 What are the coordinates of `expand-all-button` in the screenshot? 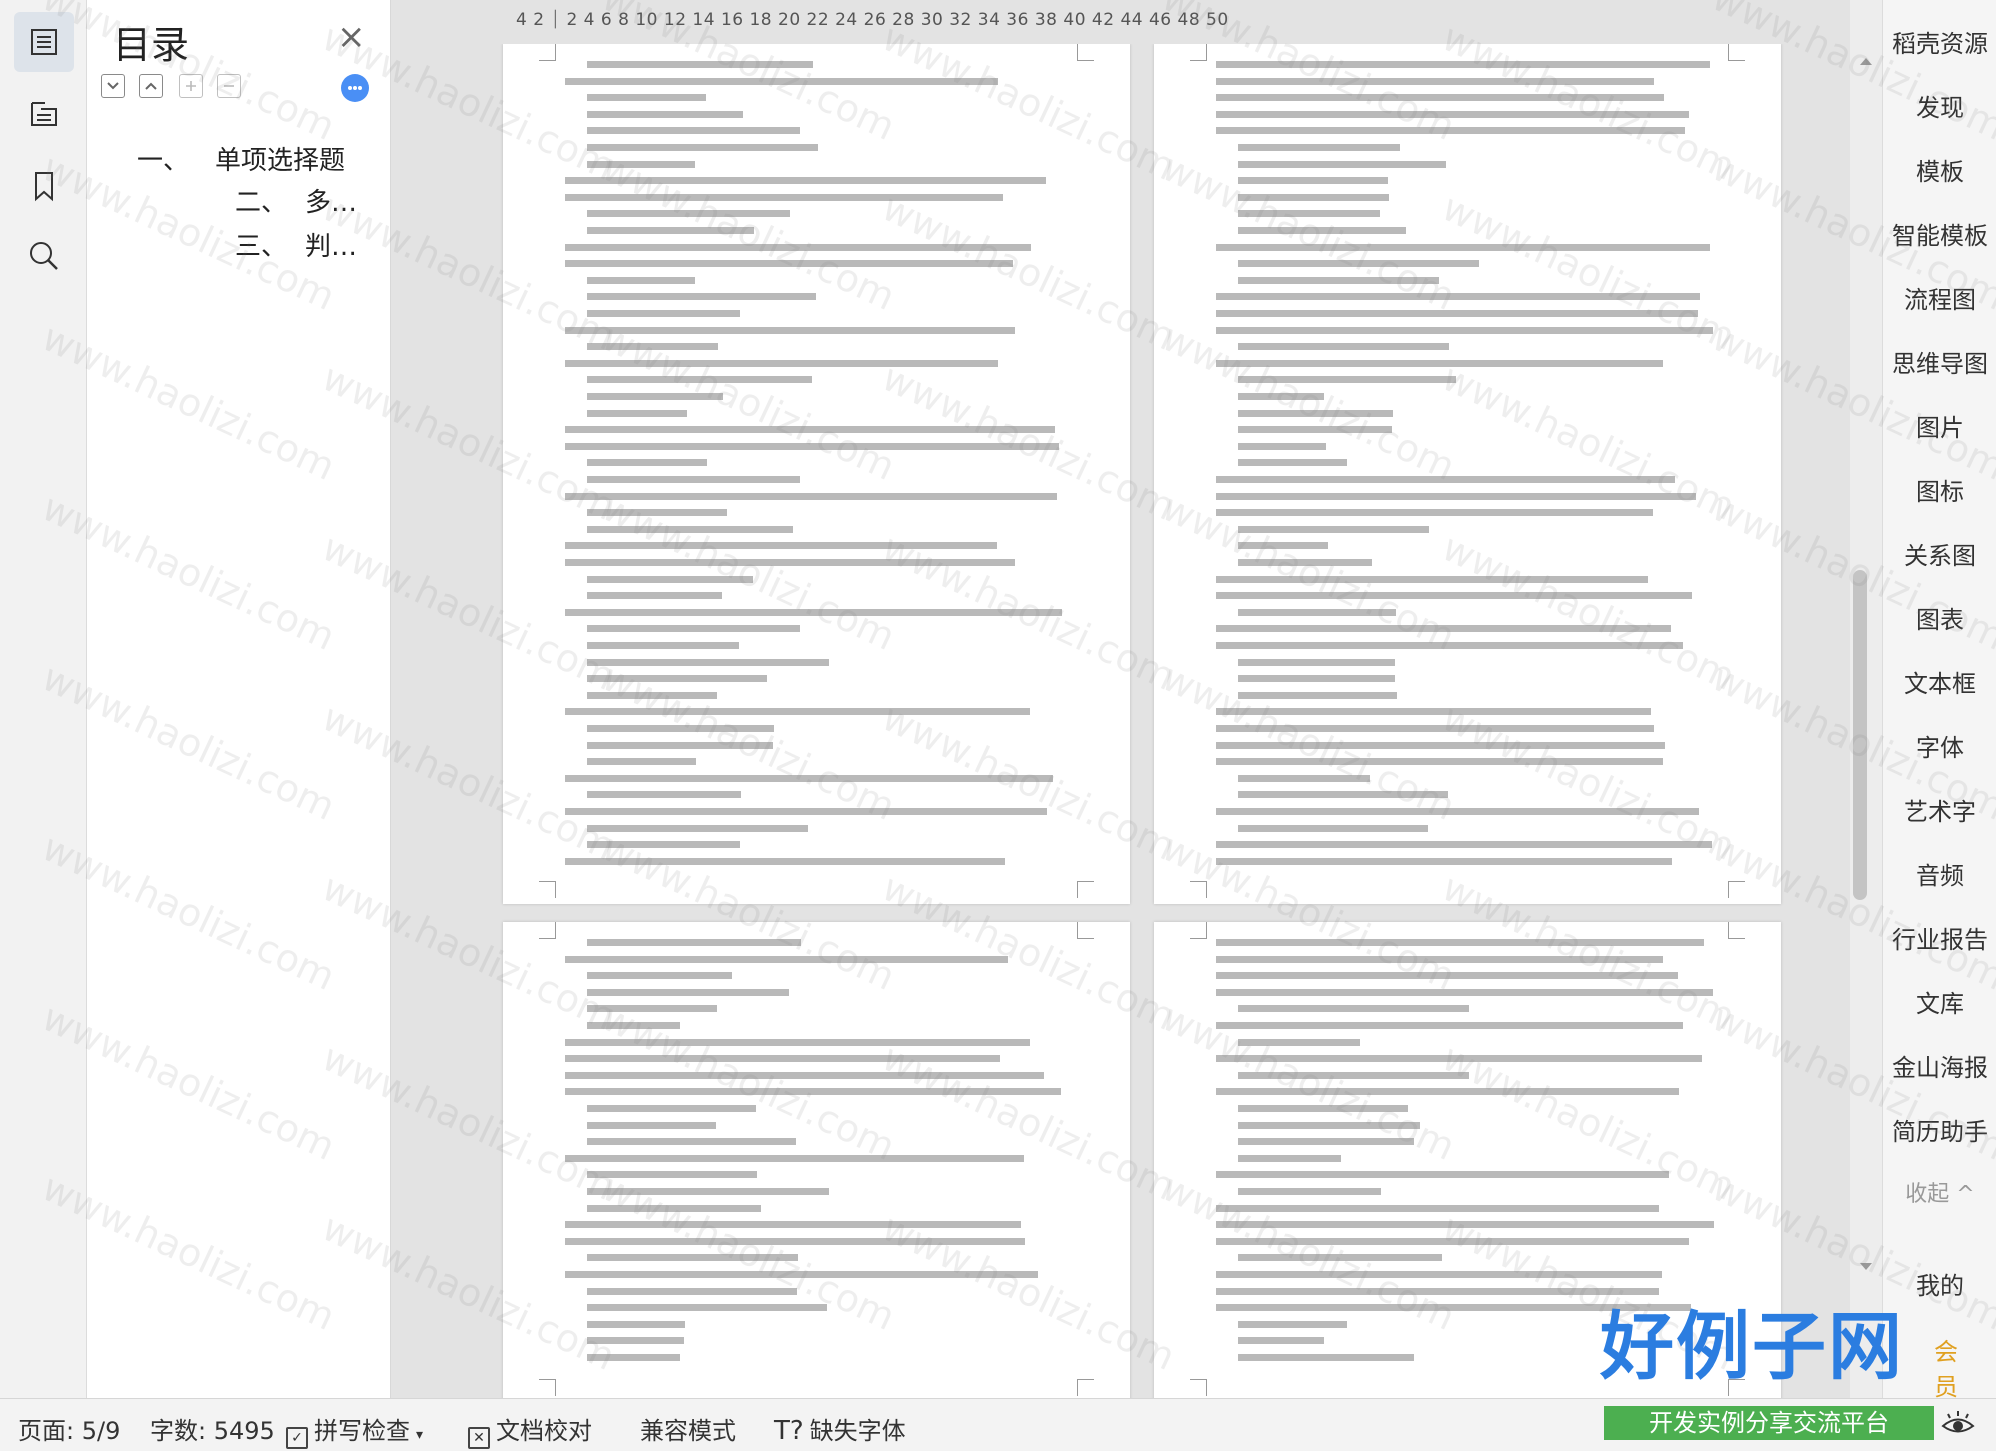 It's located at (151, 86).